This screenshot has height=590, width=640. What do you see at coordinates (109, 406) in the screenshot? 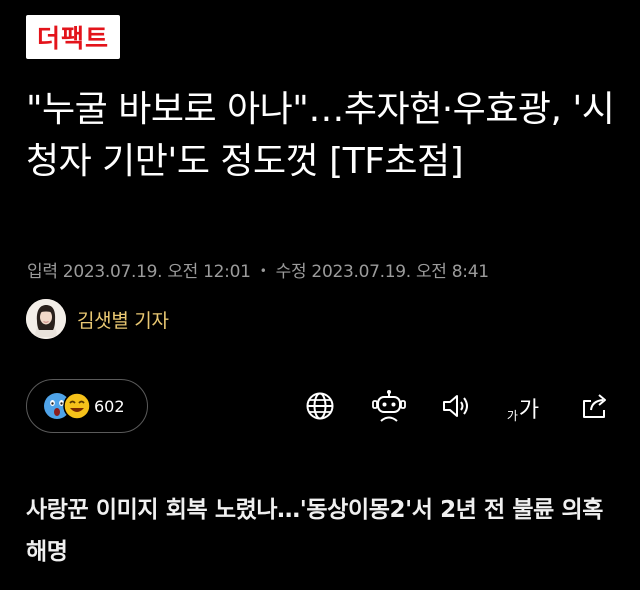
I see `reaction-count: 602` at bounding box center [109, 406].